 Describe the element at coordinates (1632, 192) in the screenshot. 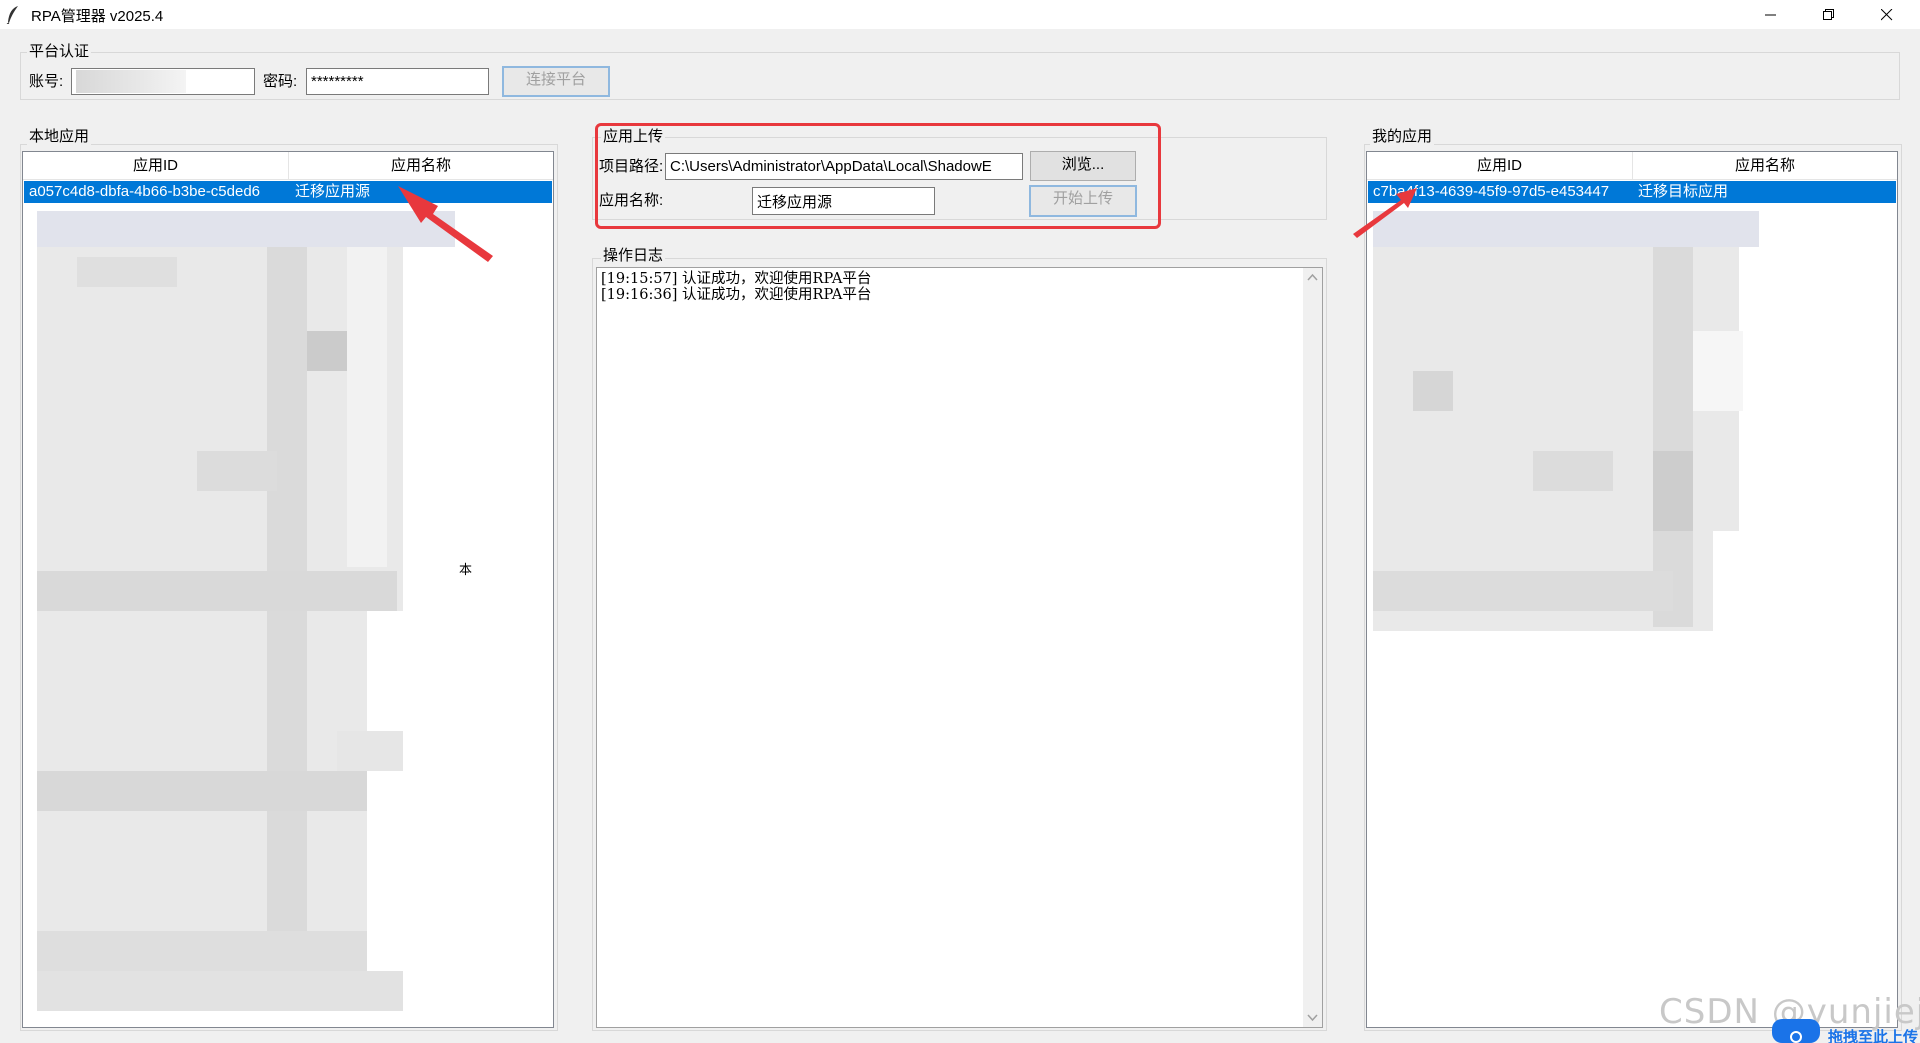

I see `table-row: c7ba4f13-4639-45f9-97d5-e453447 迁移目标应用` at that location.